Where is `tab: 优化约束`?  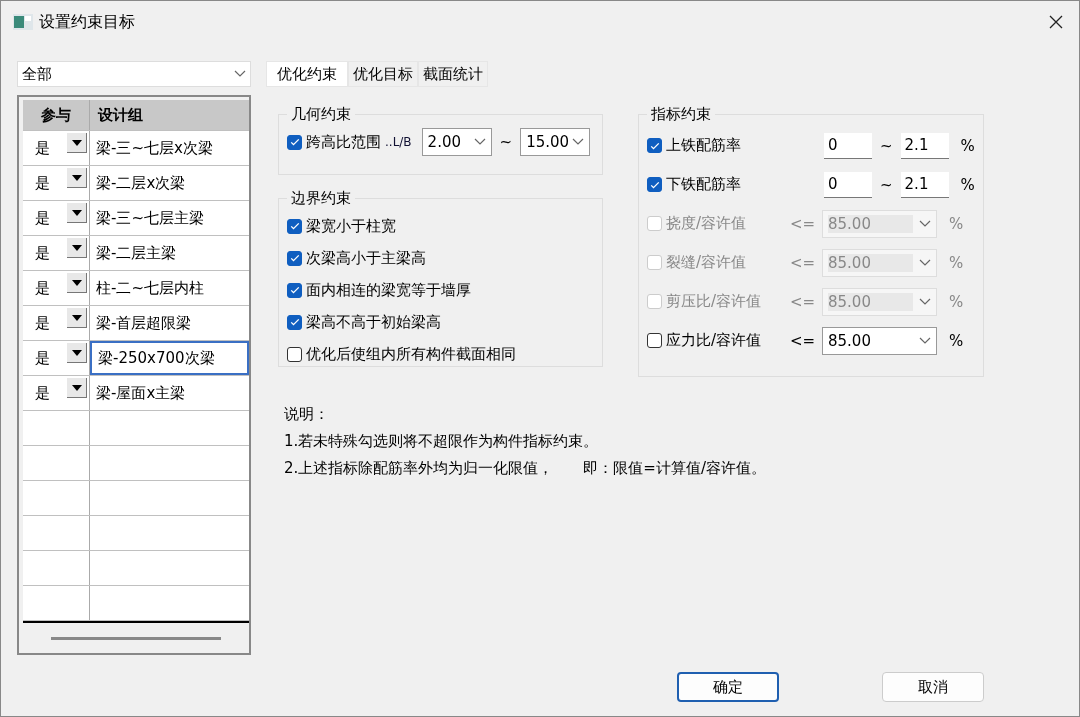
tab: 优化约束 is located at coordinates (307, 74).